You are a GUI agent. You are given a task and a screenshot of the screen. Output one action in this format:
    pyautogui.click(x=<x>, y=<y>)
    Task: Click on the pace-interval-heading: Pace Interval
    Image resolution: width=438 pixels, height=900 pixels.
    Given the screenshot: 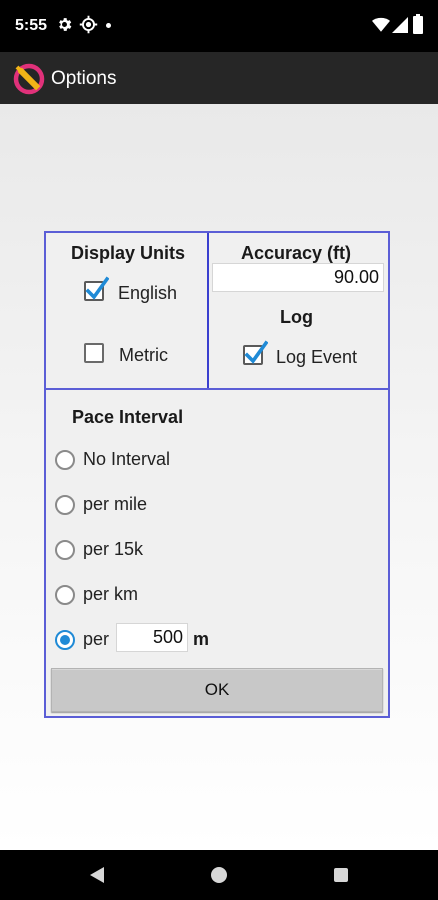 What is the action you would take?
    pyautogui.click(x=128, y=417)
    